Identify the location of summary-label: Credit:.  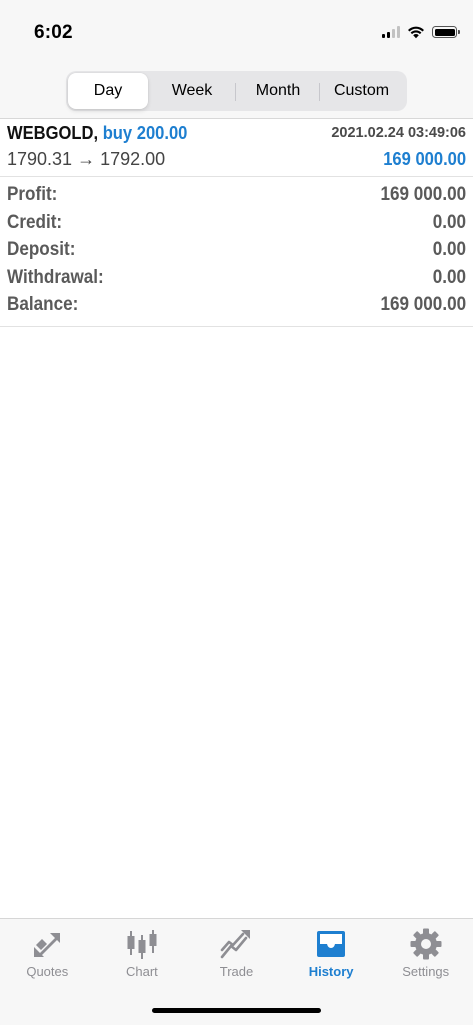
(35, 222).